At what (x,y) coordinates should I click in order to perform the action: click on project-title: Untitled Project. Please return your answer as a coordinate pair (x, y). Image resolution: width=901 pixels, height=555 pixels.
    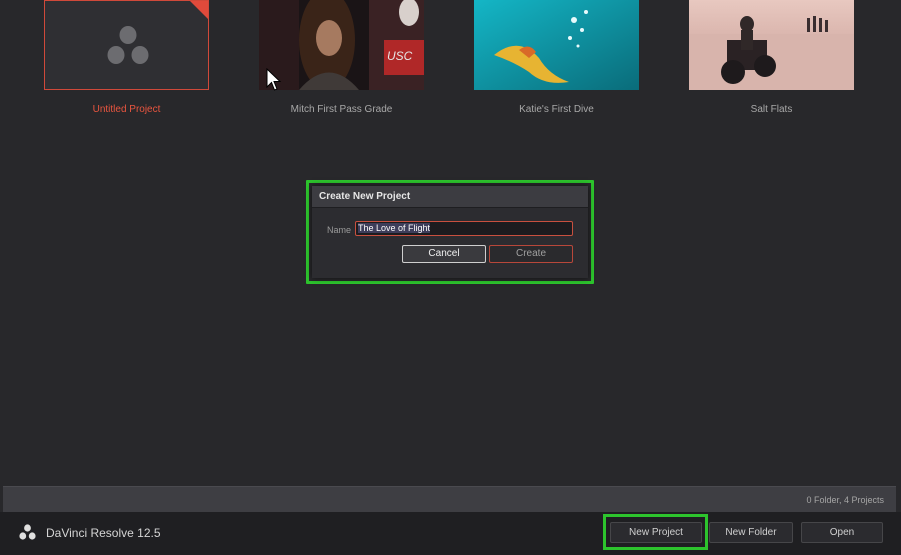
    Looking at the image, I should click on (126, 109).